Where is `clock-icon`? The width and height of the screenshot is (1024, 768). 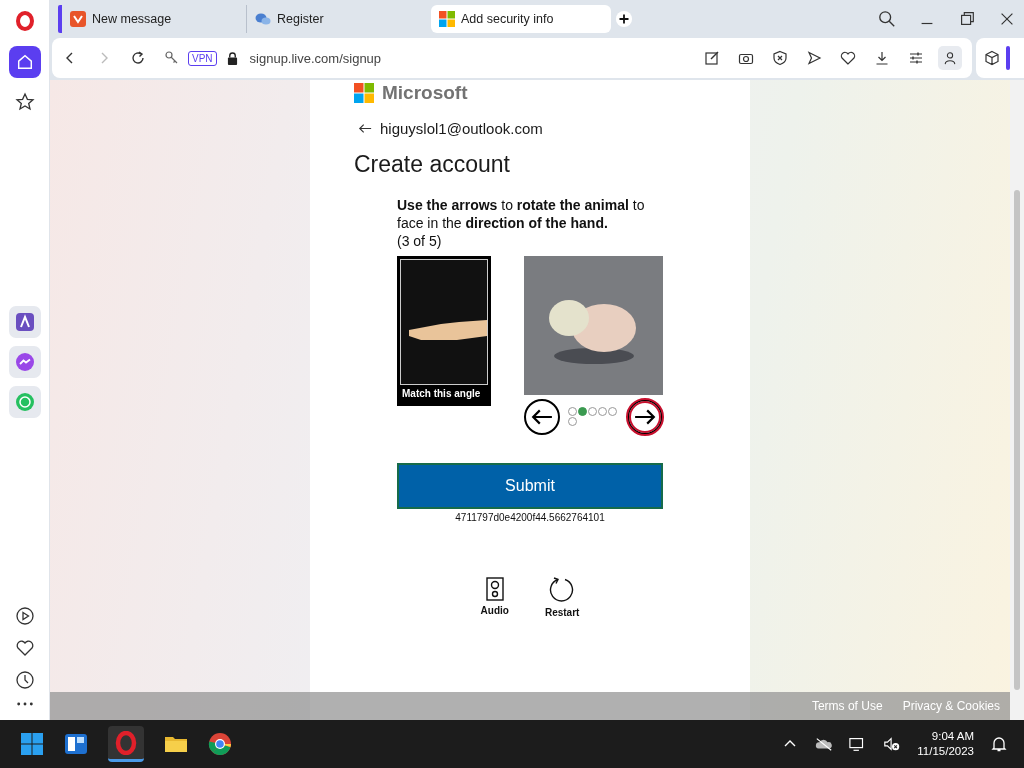
clock-icon is located at coordinates (24, 680).